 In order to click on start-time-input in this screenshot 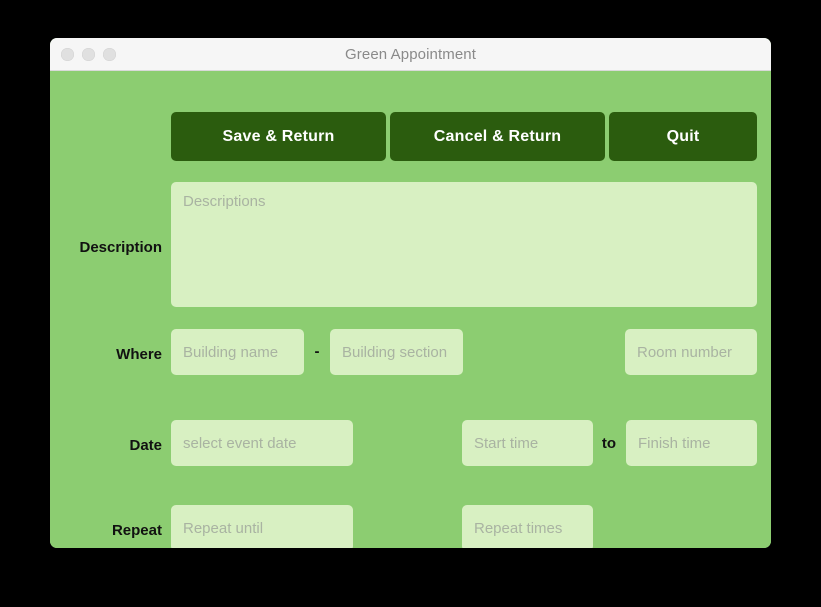, I will do `click(527, 443)`.